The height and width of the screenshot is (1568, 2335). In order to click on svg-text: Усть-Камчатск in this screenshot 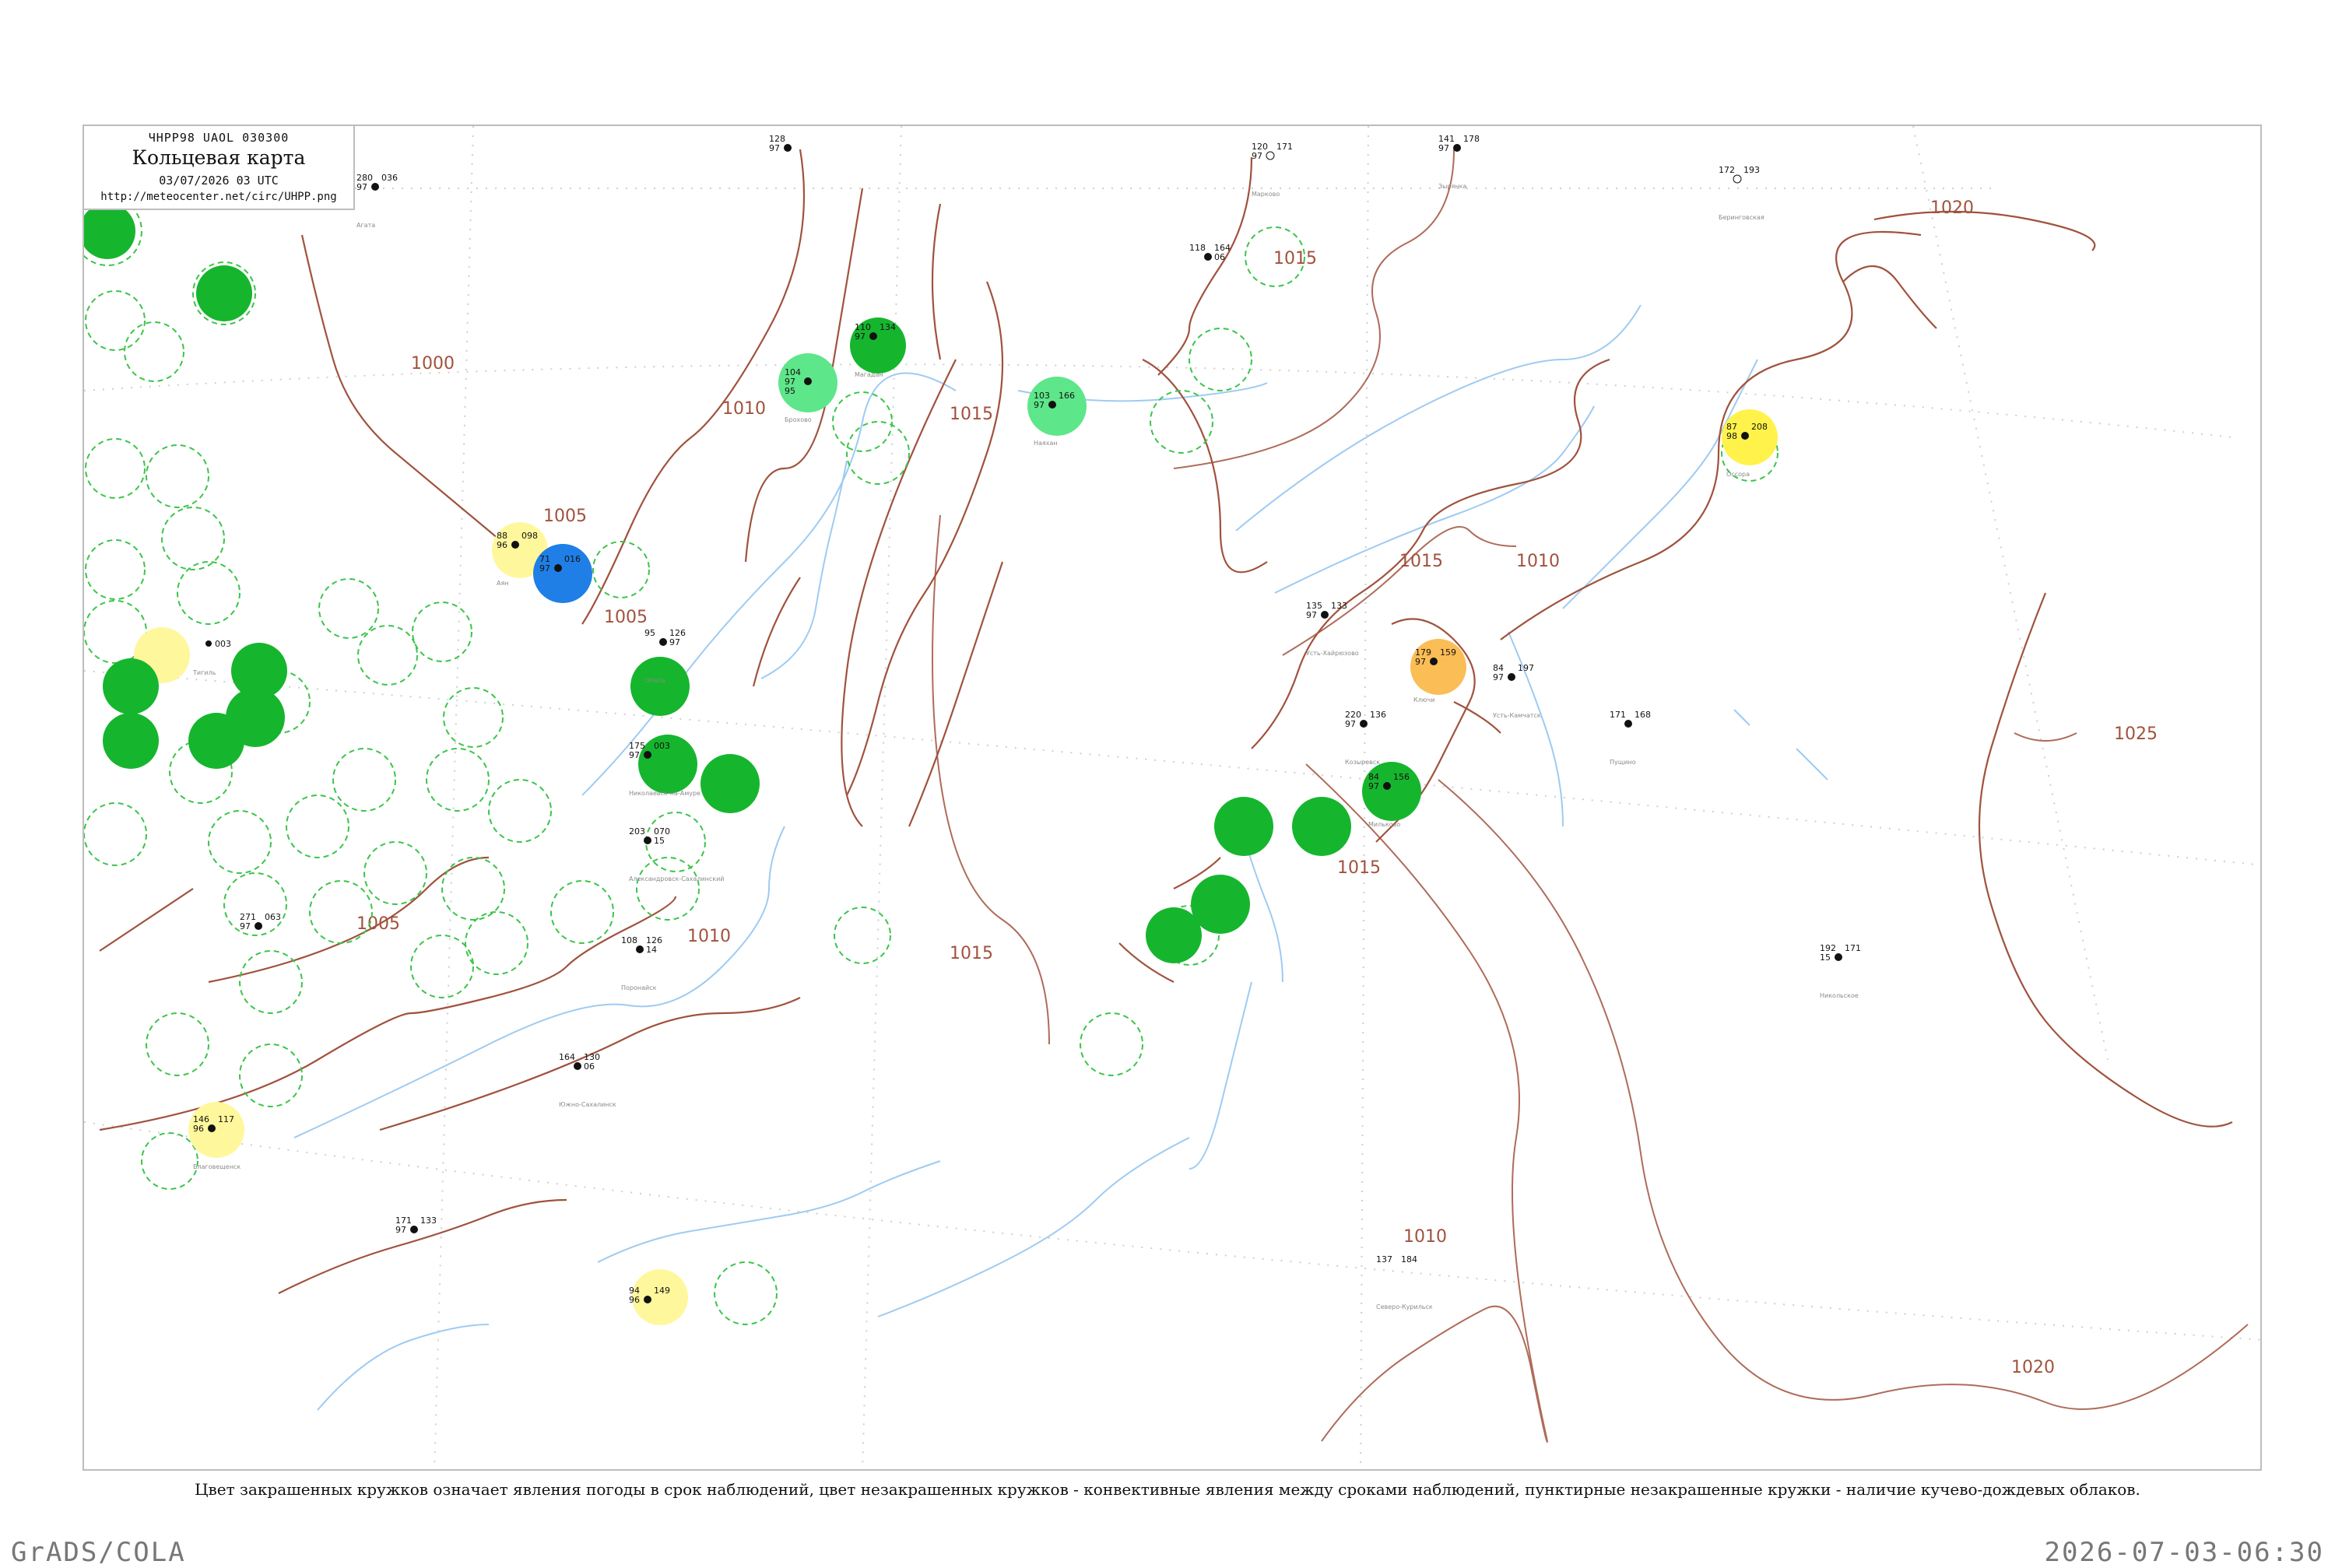, I will do `click(1517, 715)`.